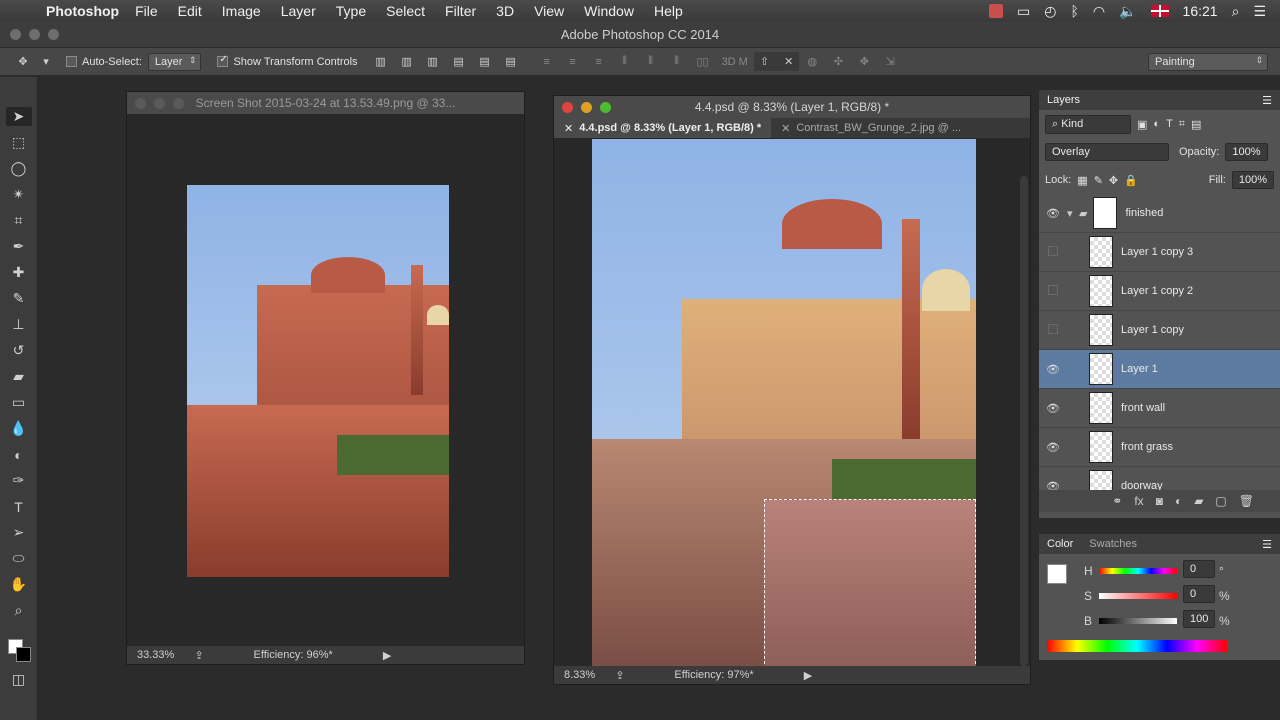  What do you see at coordinates (663, 128) in the screenshot?
I see `tab-psd: ✕ 4.4.psd @ 8.33% (Layer 1, RGB/8) *` at bounding box center [663, 128].